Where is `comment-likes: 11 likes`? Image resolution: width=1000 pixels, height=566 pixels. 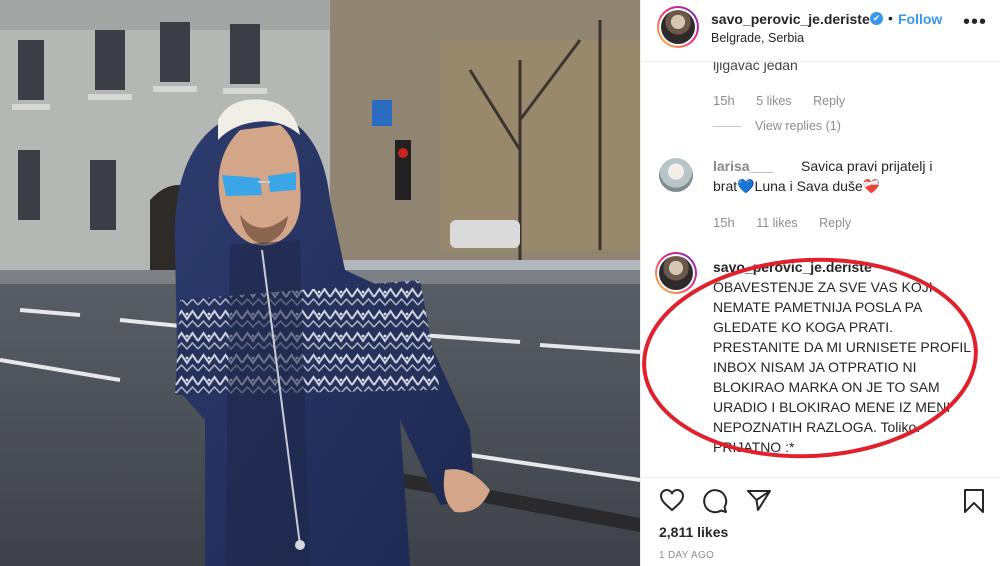 comment-likes: 11 likes is located at coordinates (776, 223).